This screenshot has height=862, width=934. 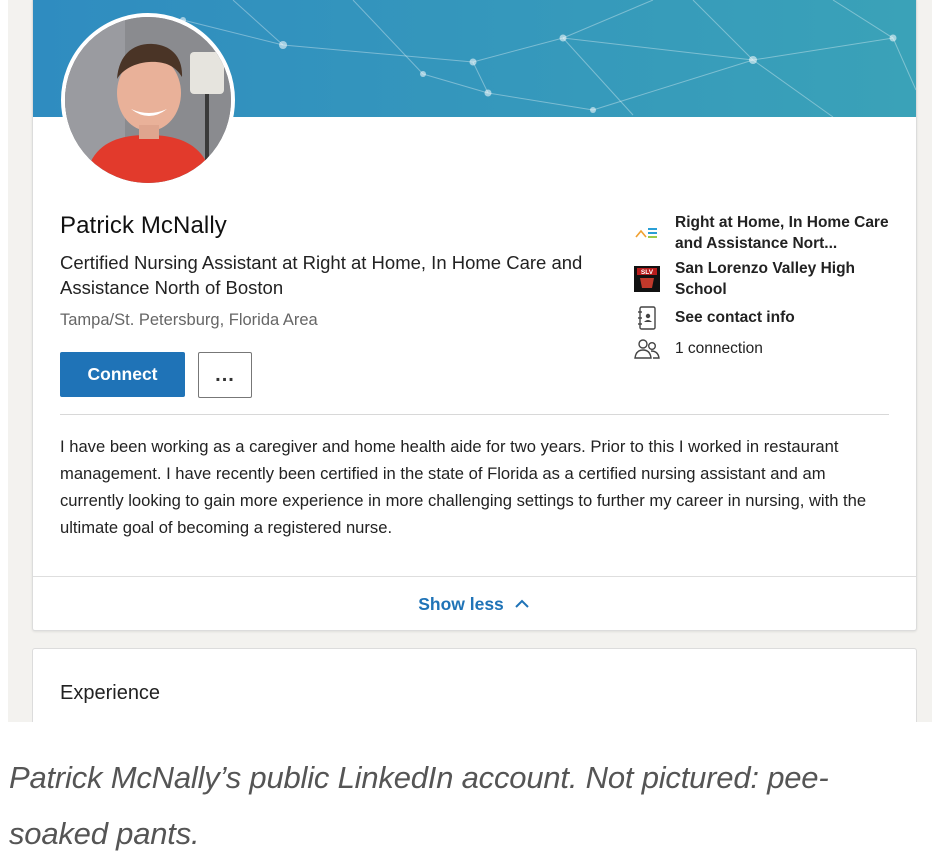 What do you see at coordinates (522, 603) in the screenshot?
I see `chevron-up-icon` at bounding box center [522, 603].